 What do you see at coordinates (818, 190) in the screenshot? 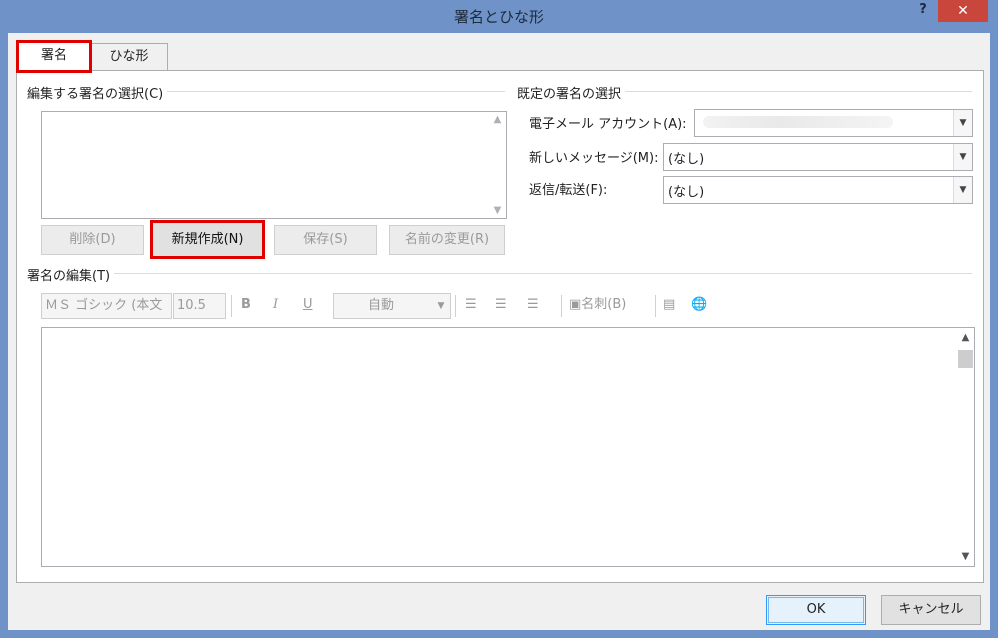
I see `replies-select: (なし) ▼` at bounding box center [818, 190].